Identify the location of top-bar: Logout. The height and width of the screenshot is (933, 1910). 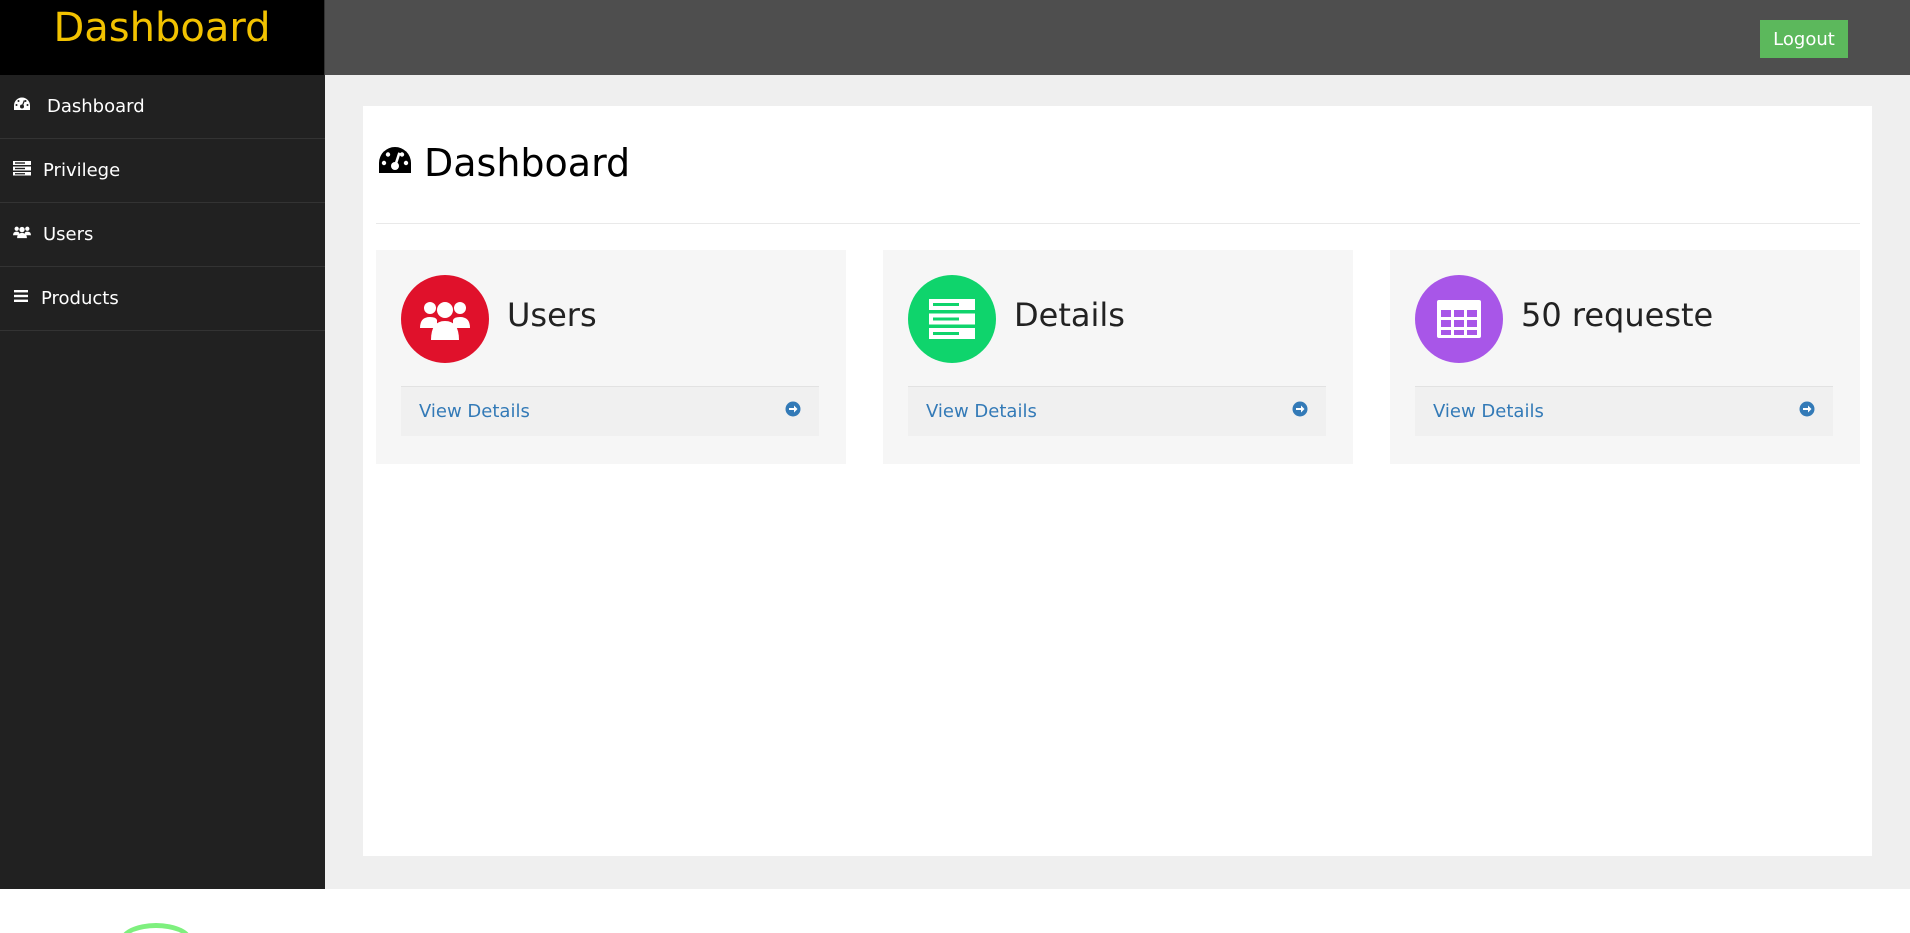
(1117, 37).